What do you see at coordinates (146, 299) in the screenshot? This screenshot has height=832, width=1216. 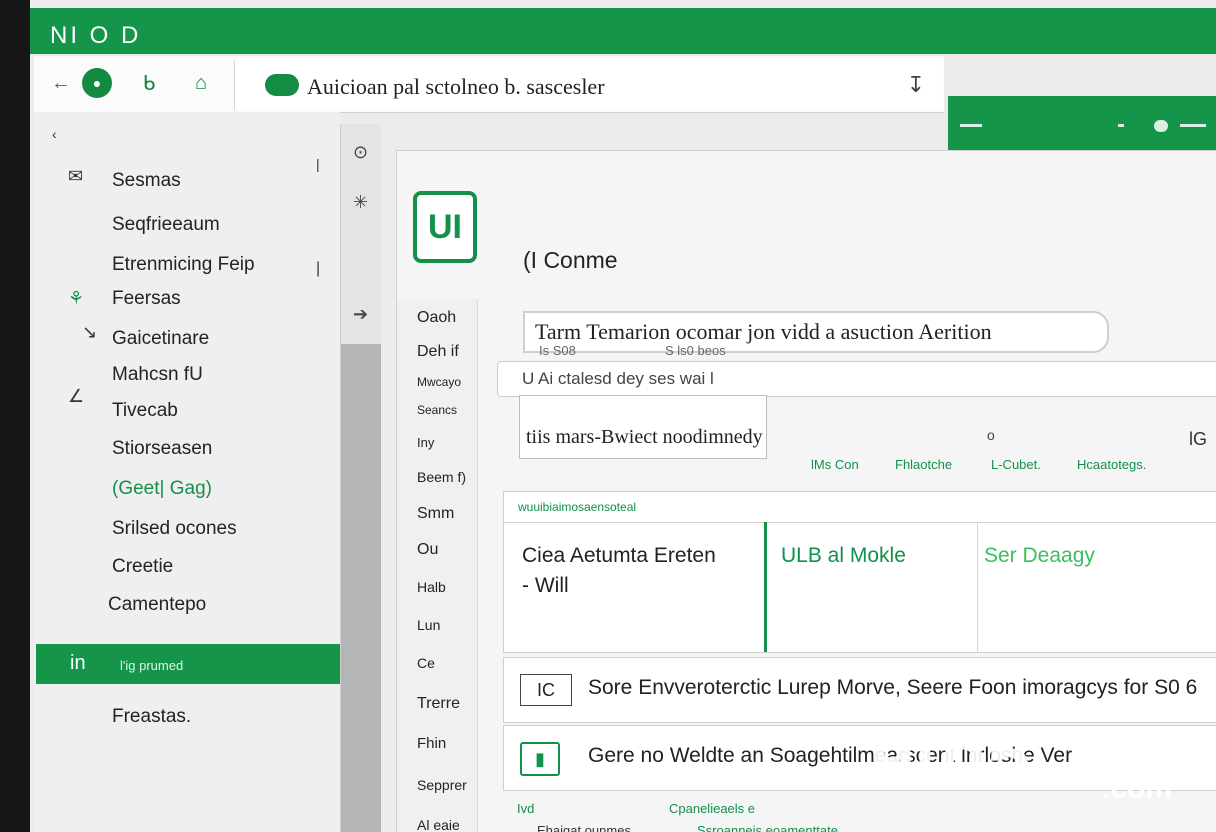 I see `sidebar-item-4: Feersas` at bounding box center [146, 299].